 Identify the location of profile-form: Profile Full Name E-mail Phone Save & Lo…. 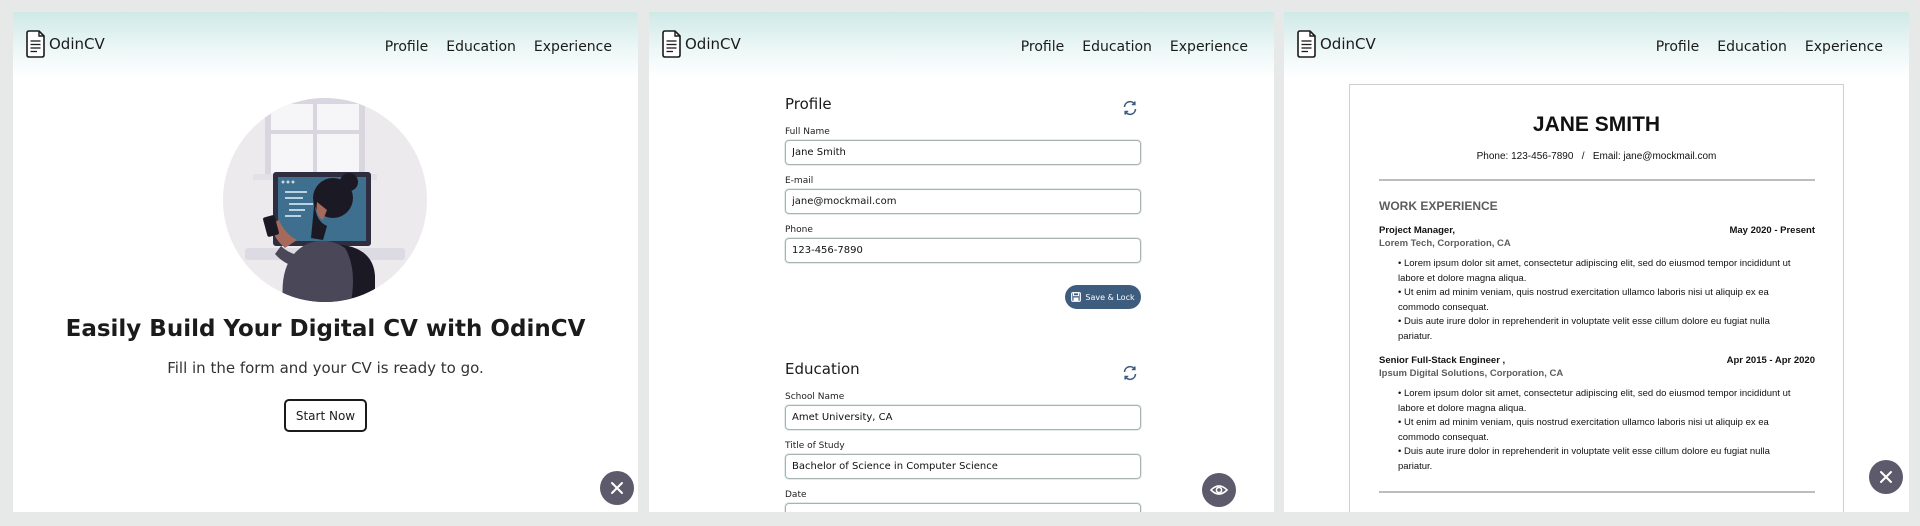
(963, 210).